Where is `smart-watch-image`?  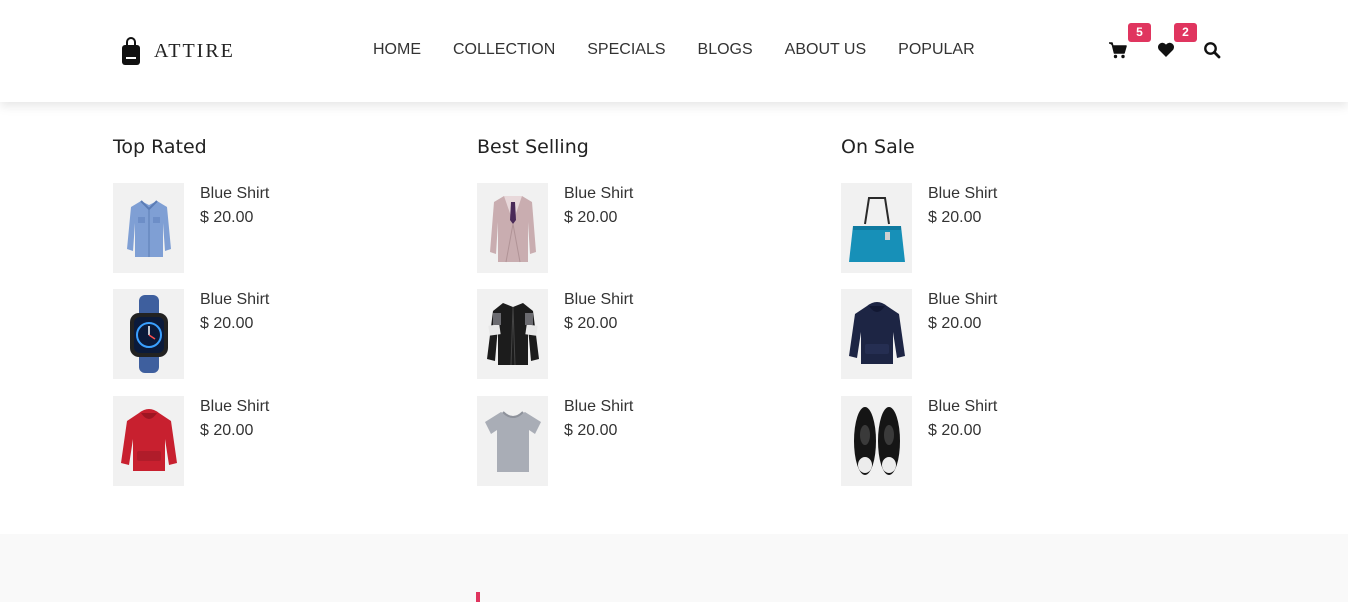
smart-watch-image is located at coordinates (148, 334).